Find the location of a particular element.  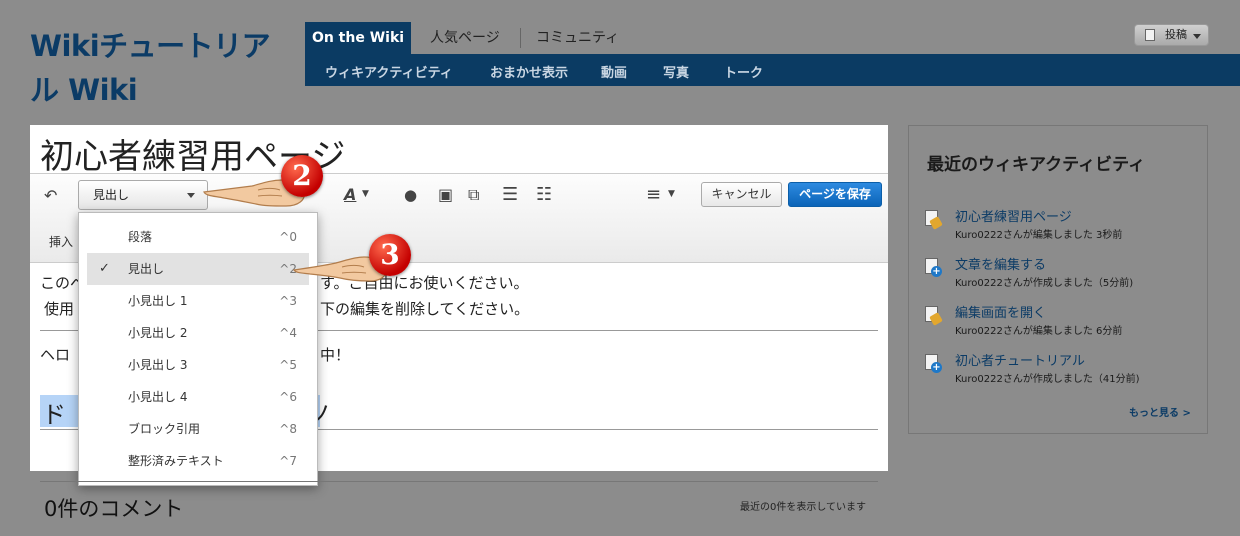

shortcut-label: ^5 is located at coordinates (288, 365).